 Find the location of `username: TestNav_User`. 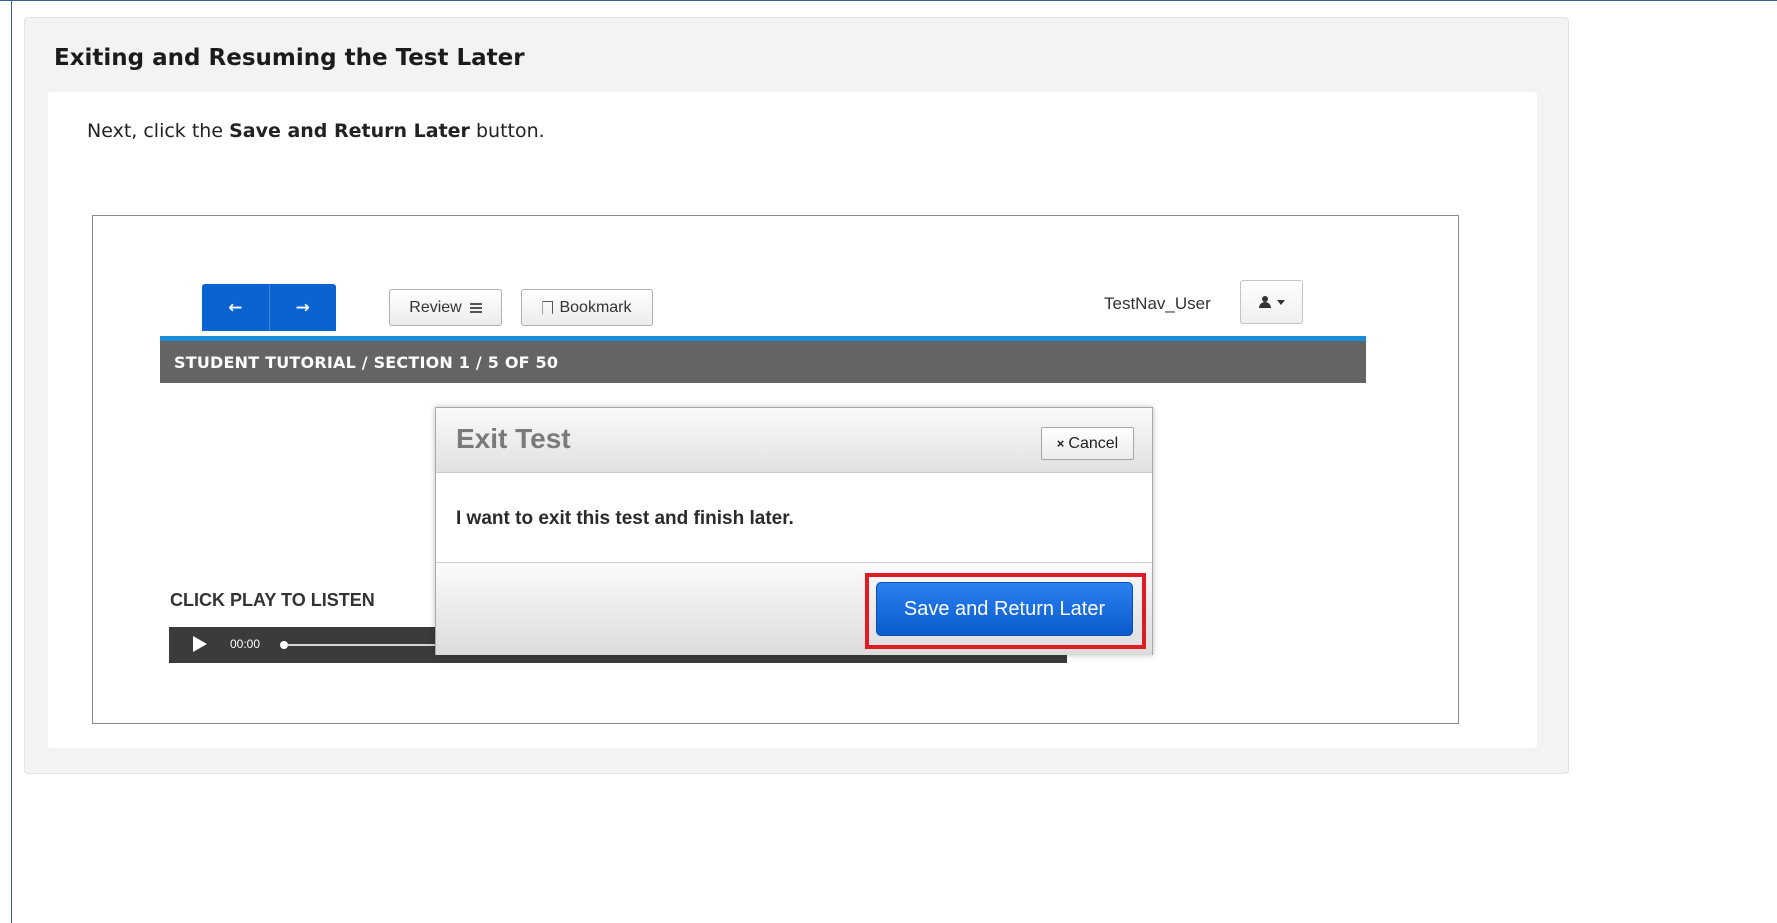

username: TestNav_User is located at coordinates (1157, 303).